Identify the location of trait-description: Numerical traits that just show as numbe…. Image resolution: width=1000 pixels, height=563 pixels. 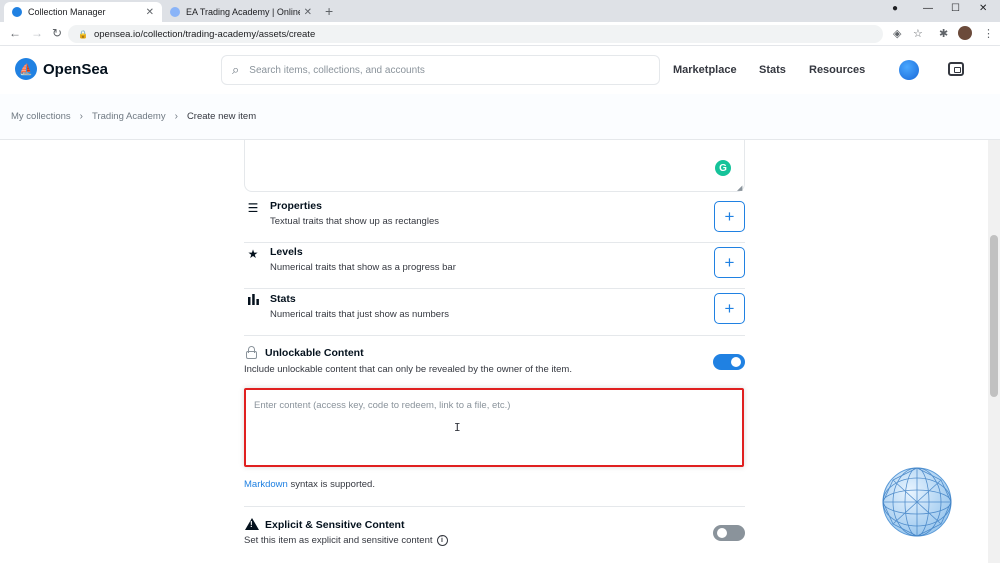
(359, 314).